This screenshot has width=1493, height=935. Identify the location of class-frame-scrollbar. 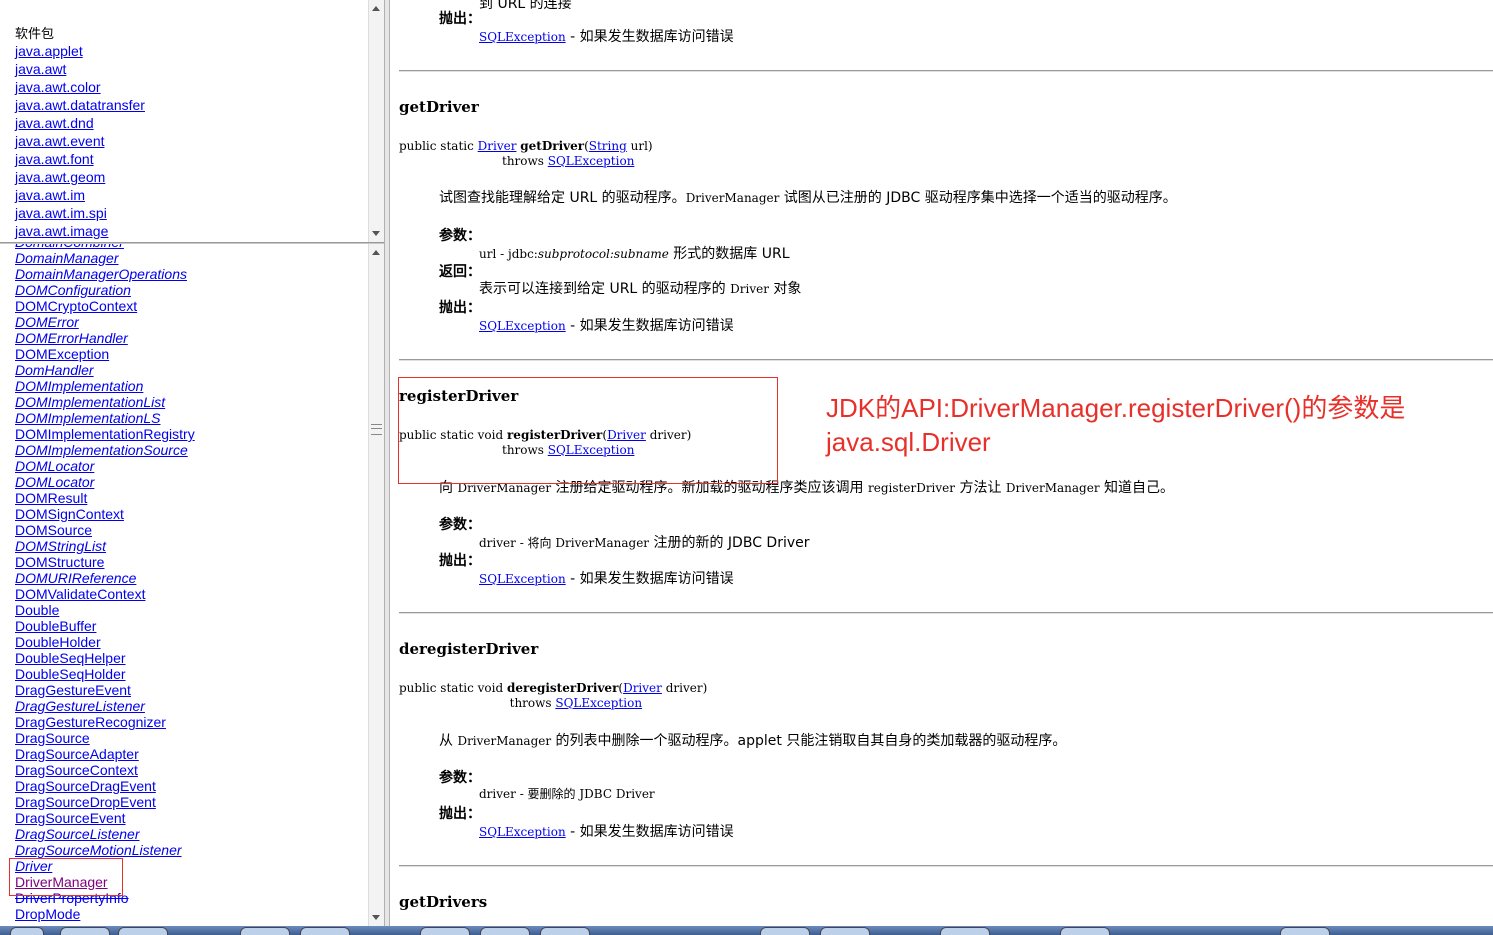
(376, 585).